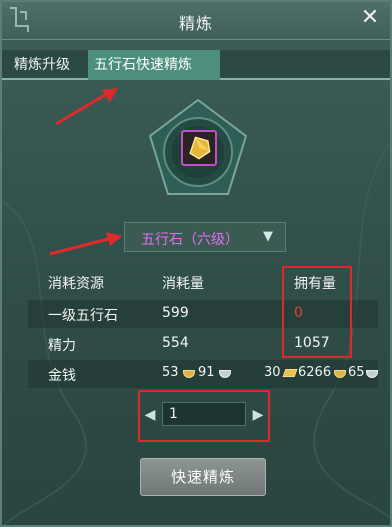 The image size is (392, 527). What do you see at coordinates (76, 284) in the screenshot?
I see `header-resource: 消耗资源` at bounding box center [76, 284].